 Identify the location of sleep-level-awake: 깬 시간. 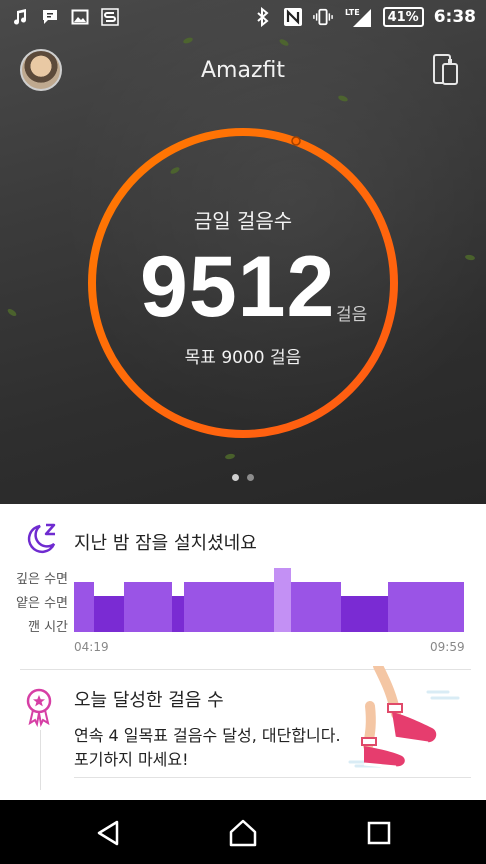
(47, 627).